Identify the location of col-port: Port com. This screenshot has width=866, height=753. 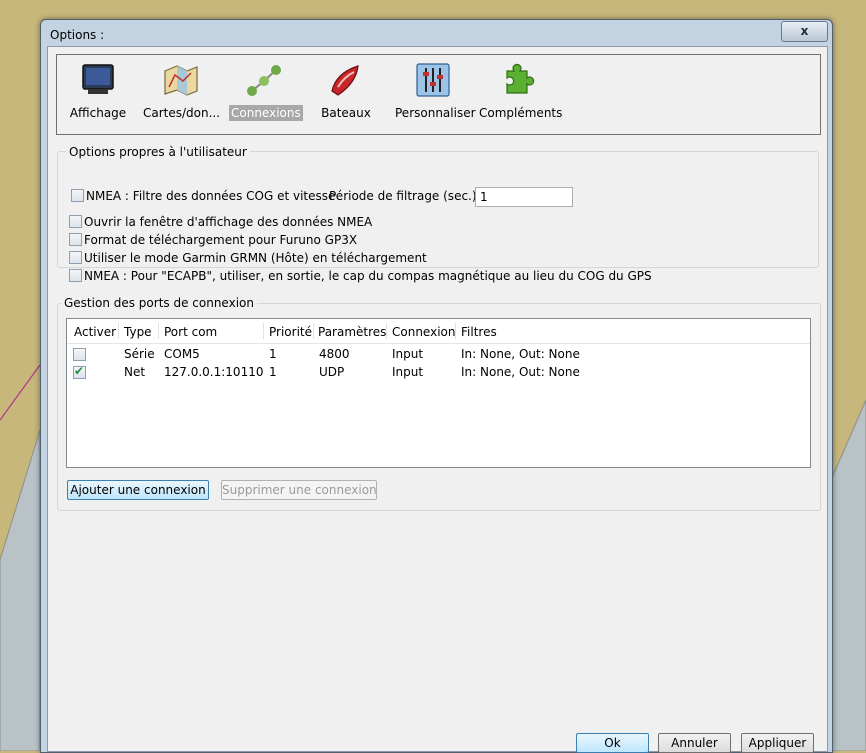
(190, 332).